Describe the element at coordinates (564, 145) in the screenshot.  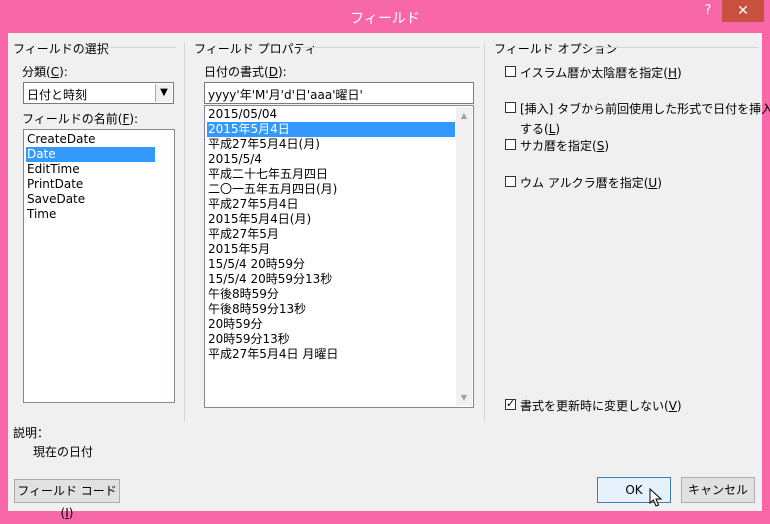
I see `saka-calendar-label: サカ暦を指定(S)` at that location.